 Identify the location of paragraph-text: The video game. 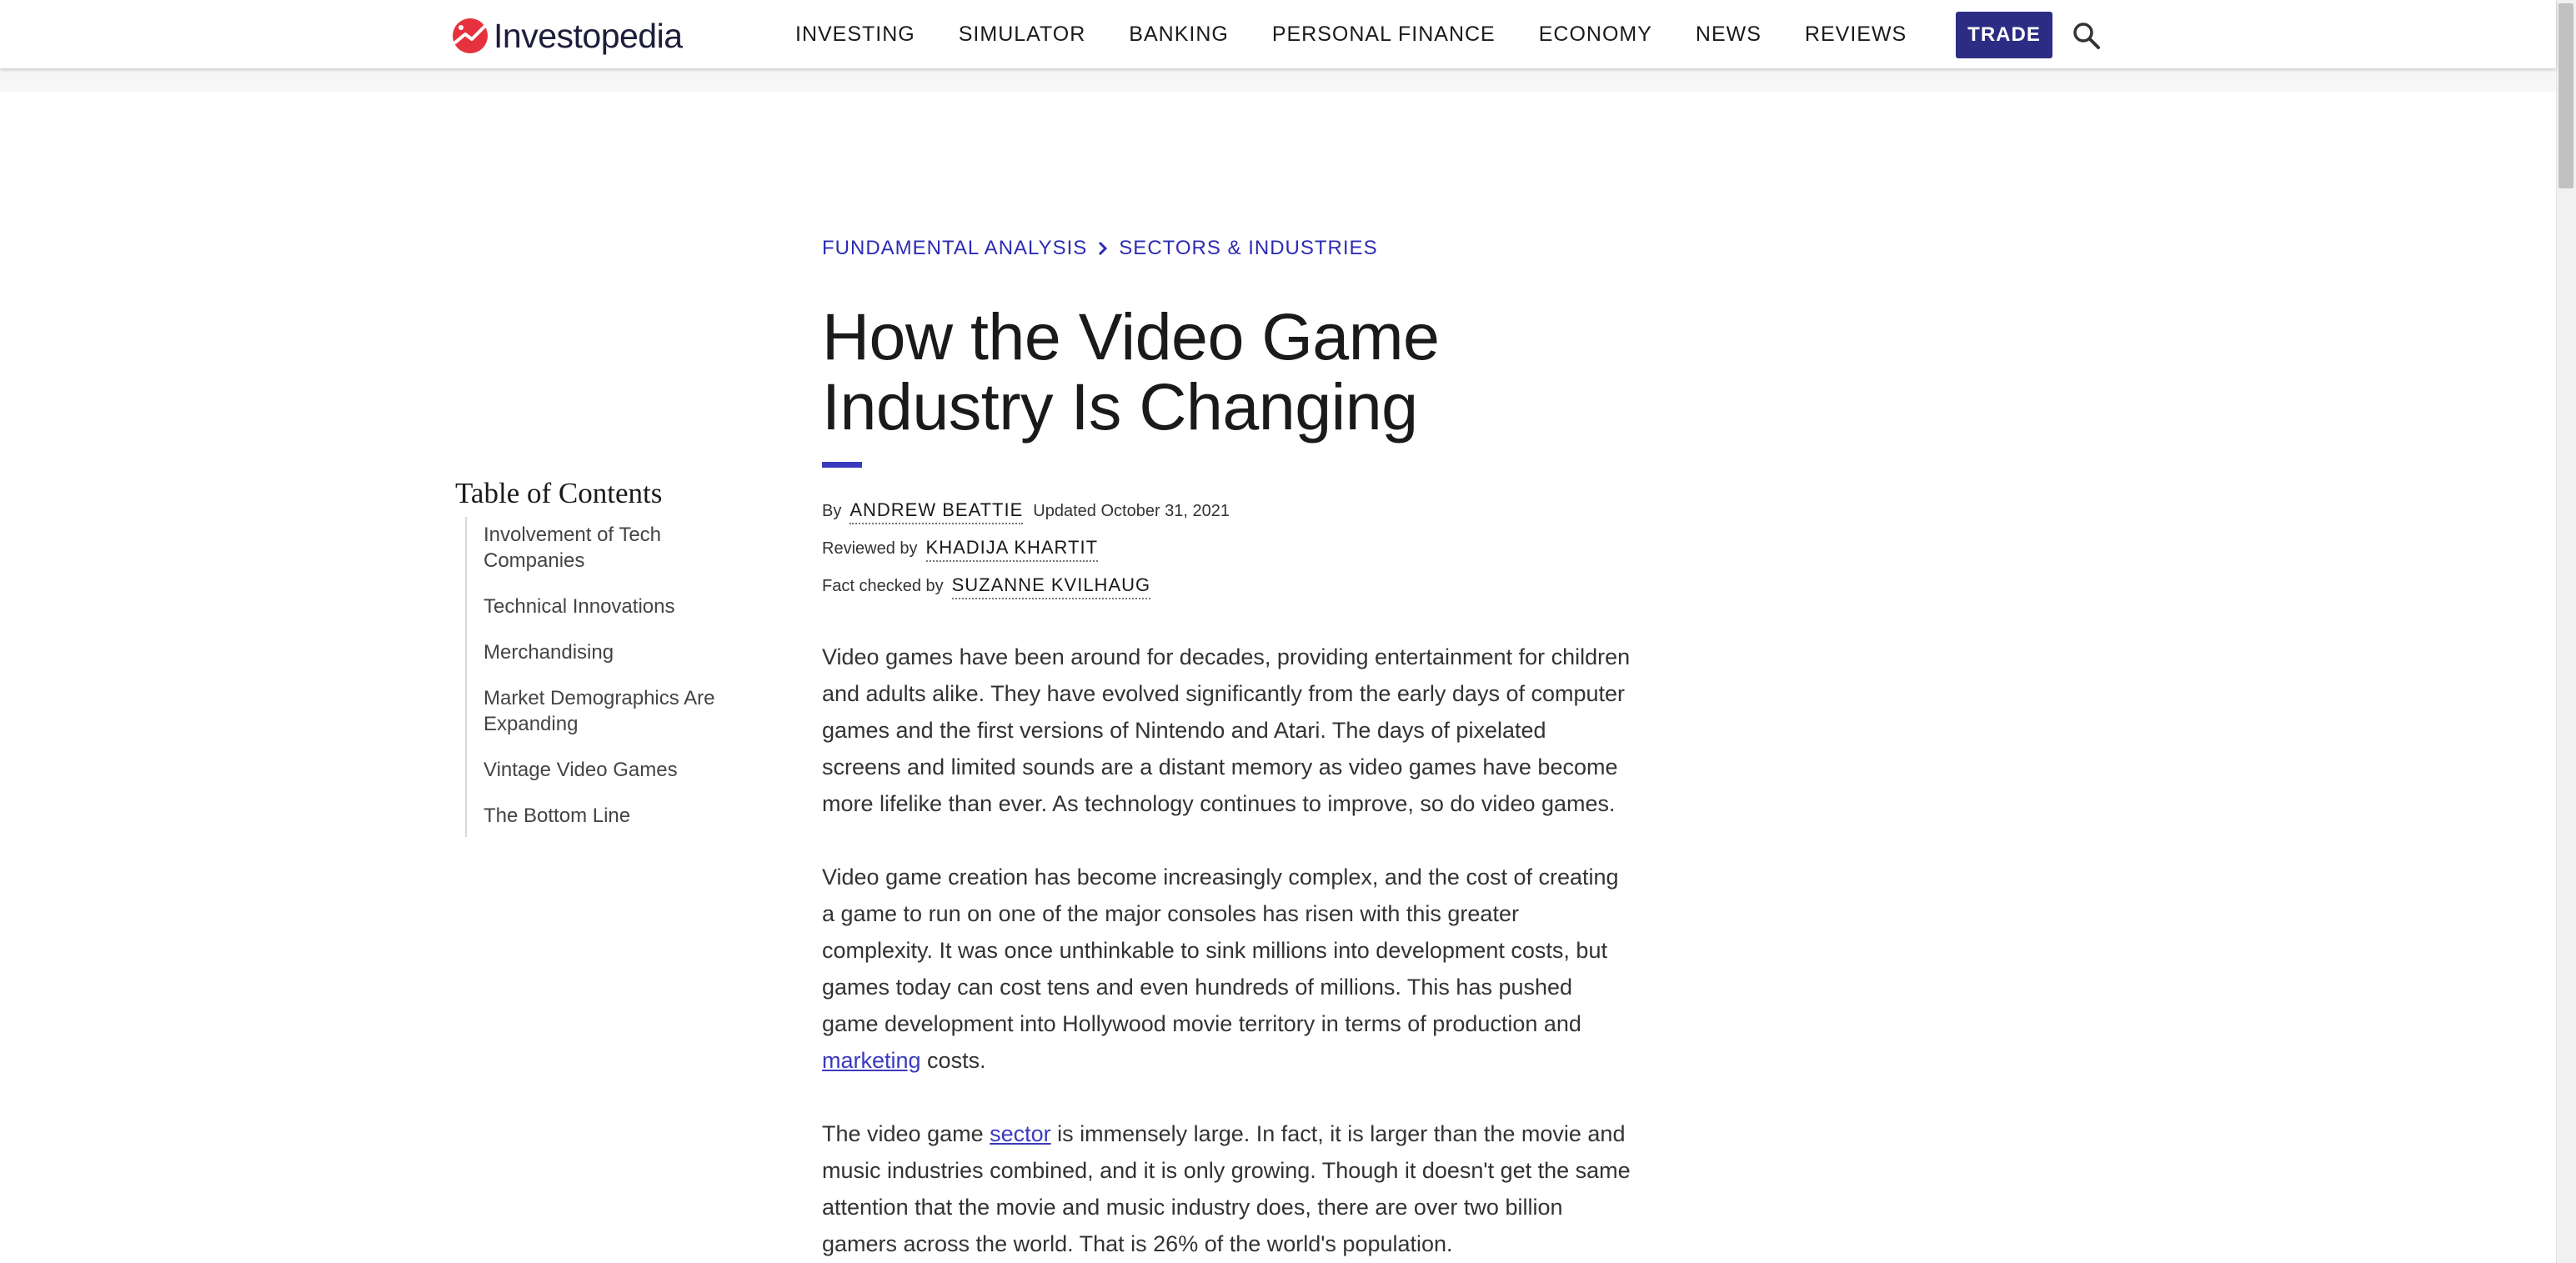
(906, 1133).